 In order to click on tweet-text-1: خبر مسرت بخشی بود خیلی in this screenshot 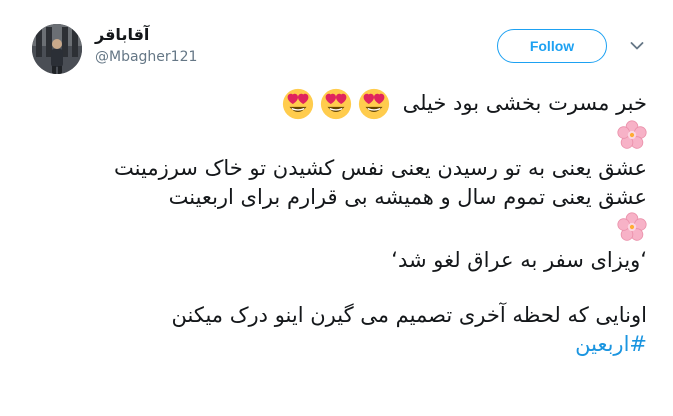, I will do `click(524, 103)`.